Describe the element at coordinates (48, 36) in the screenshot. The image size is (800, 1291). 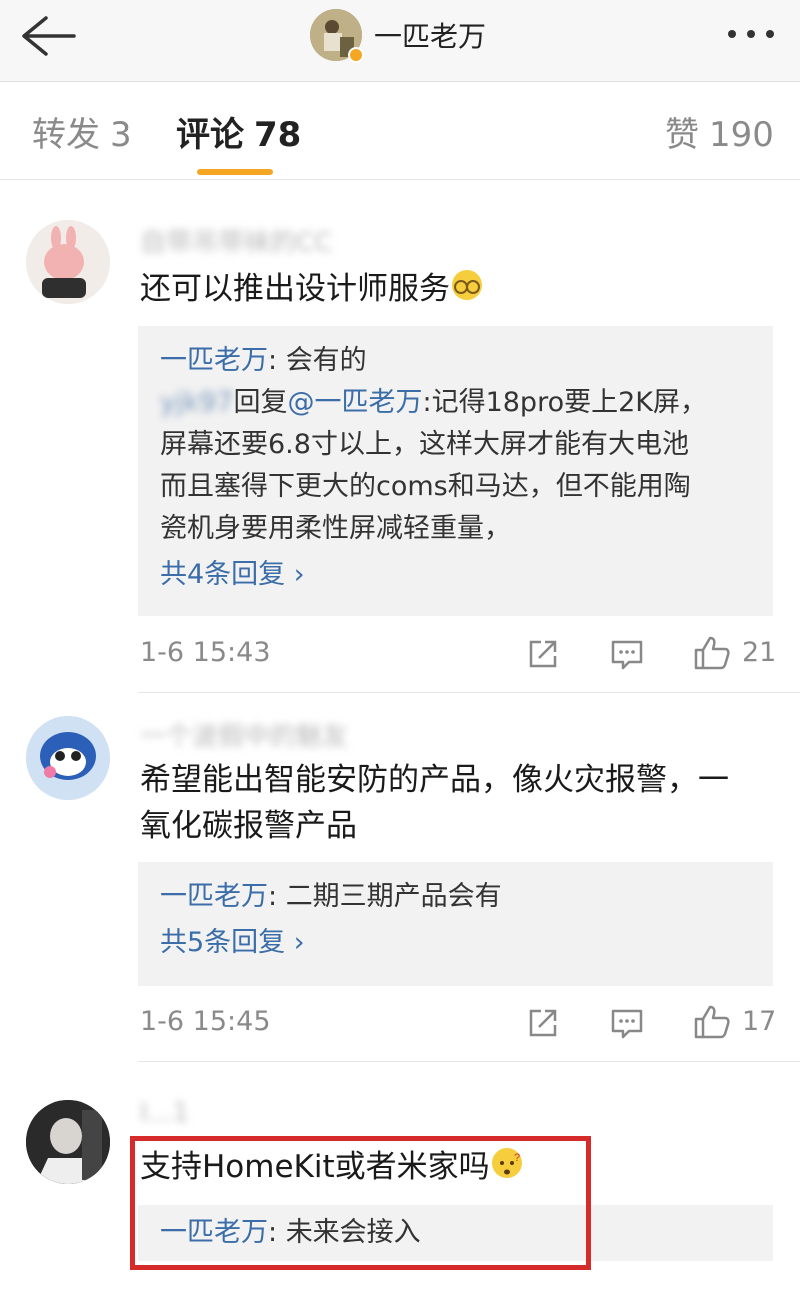
I see `back-arrow-icon` at that location.